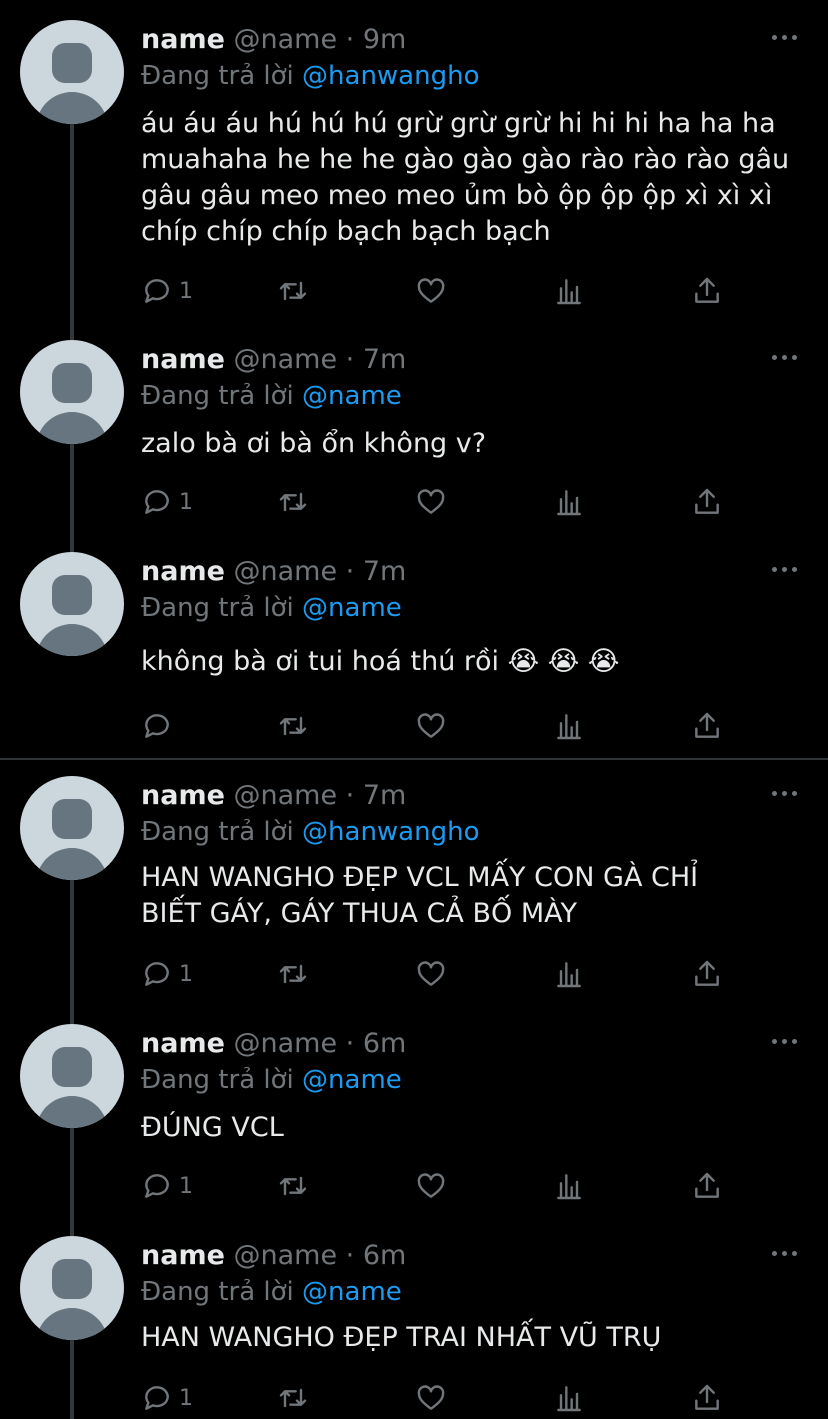 Image resolution: width=828 pixels, height=1419 pixels. Describe the element at coordinates (414, 759) in the screenshot. I see `thread-divider` at that location.